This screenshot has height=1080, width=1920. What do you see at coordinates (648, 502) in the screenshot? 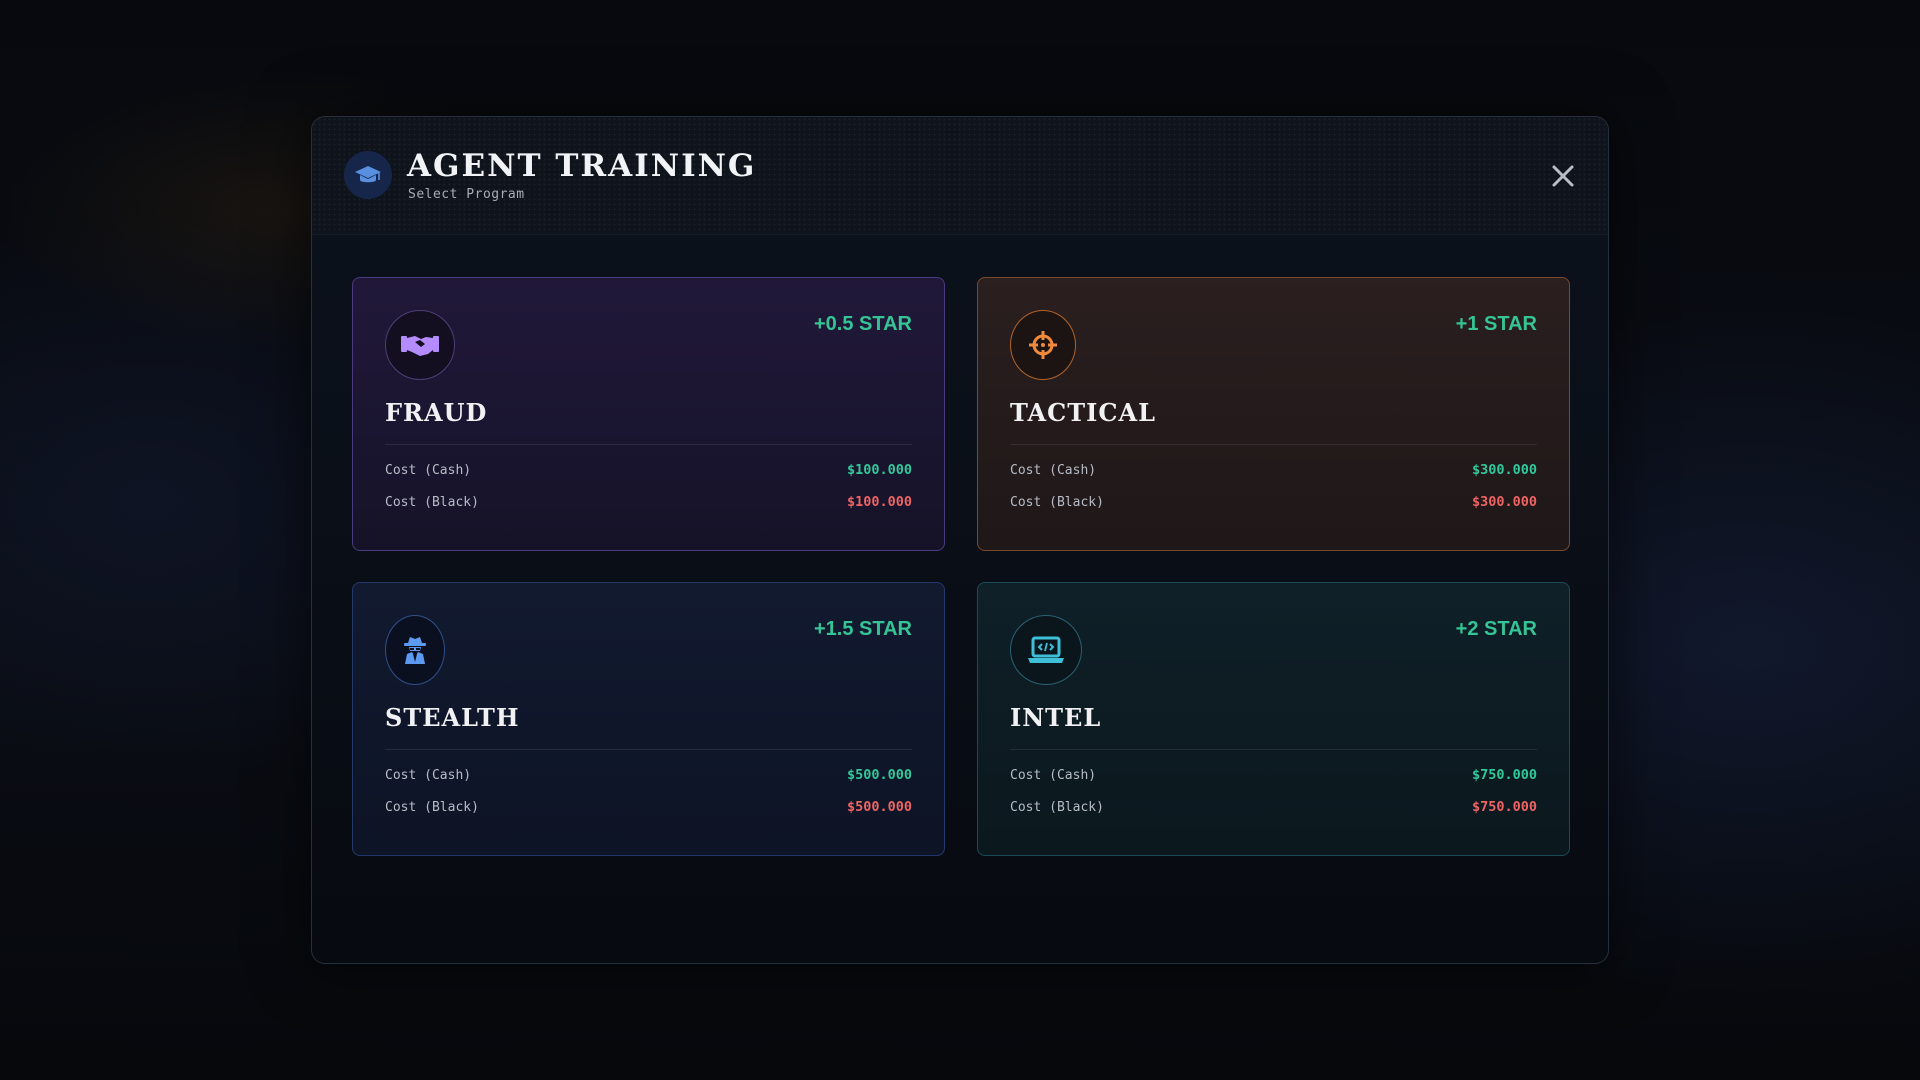
I see `cost-black-row: Cost (Black) $100.000` at bounding box center [648, 502].